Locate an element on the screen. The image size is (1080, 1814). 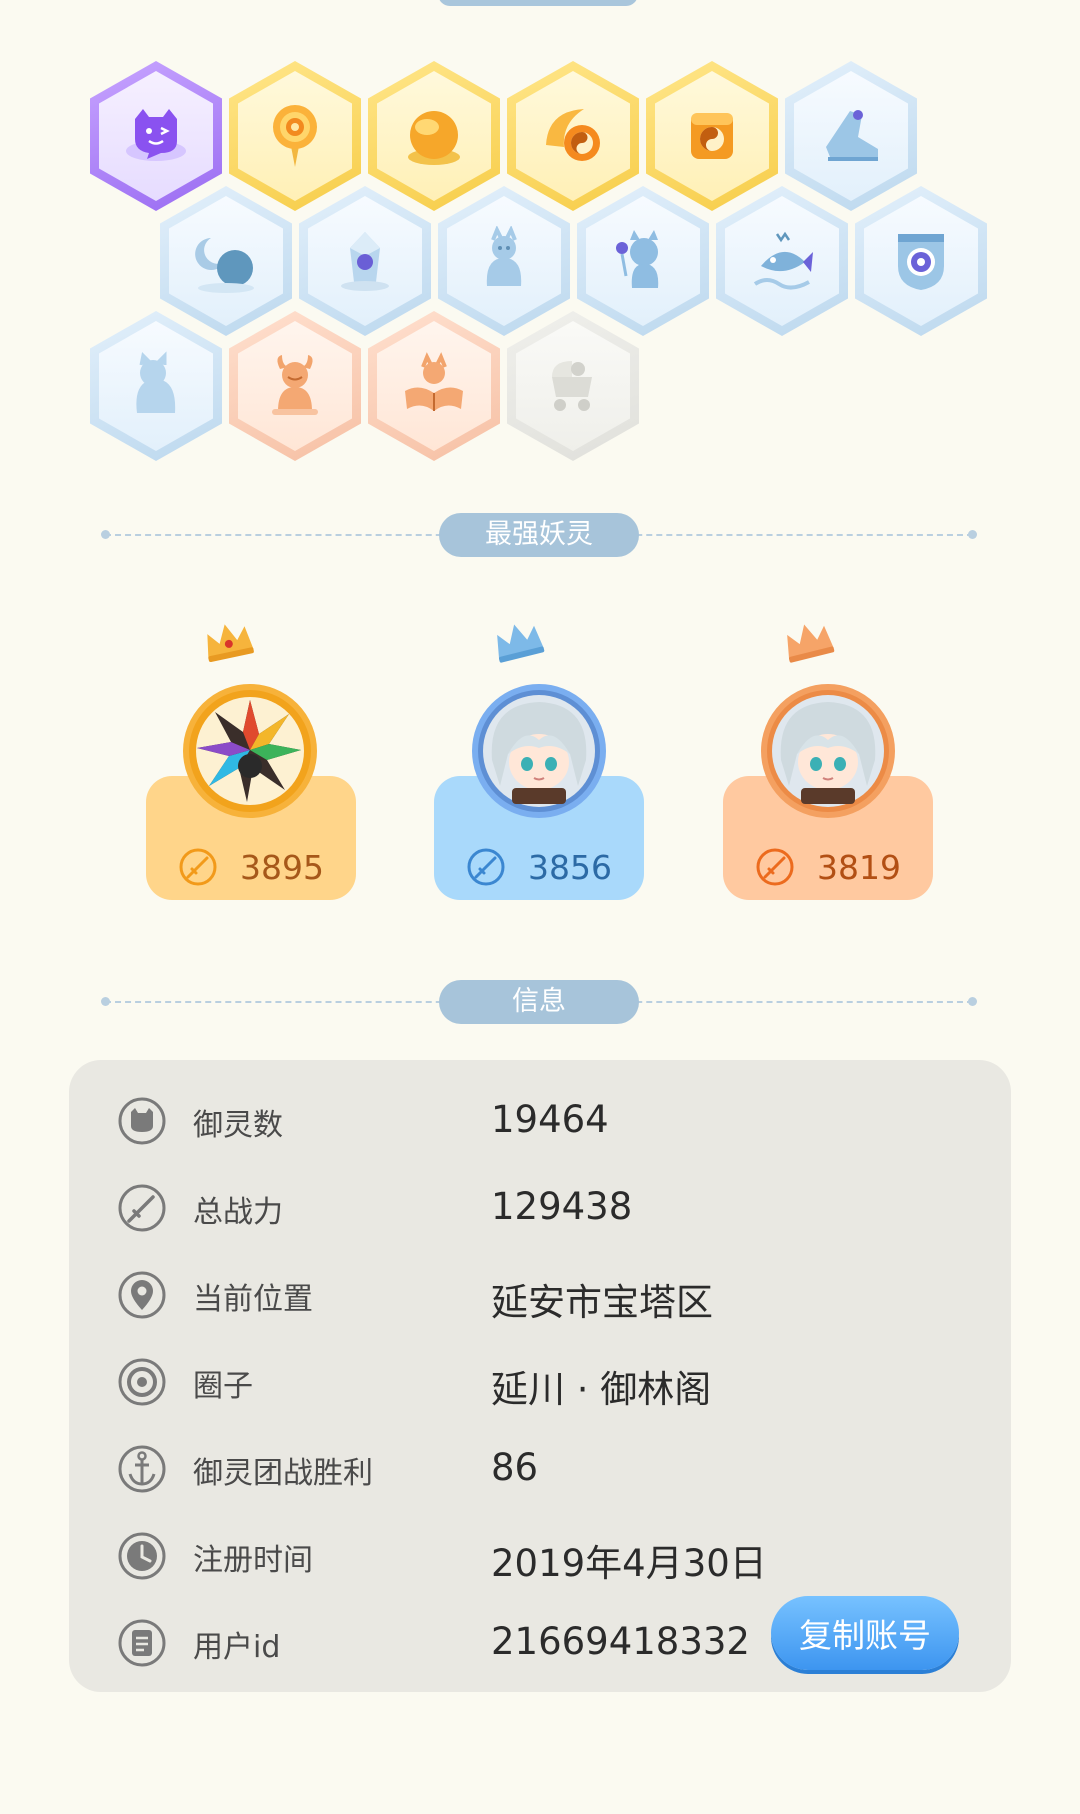
anchor-icon is located at coordinates (142, 1469).